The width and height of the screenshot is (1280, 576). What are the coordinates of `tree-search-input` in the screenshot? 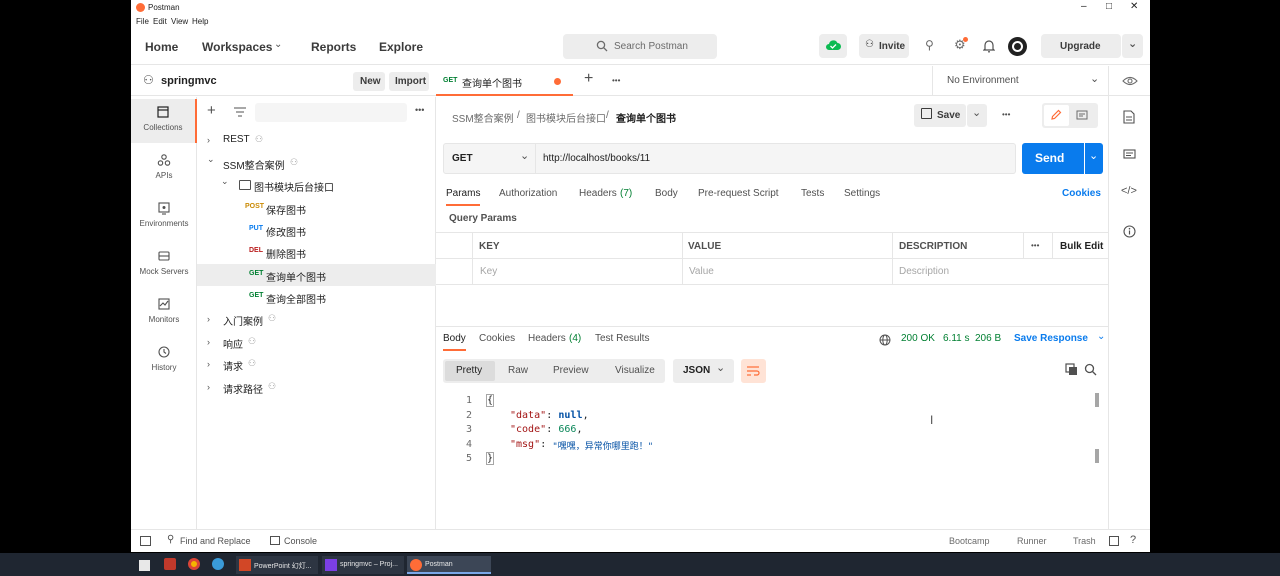 It's located at (331, 112).